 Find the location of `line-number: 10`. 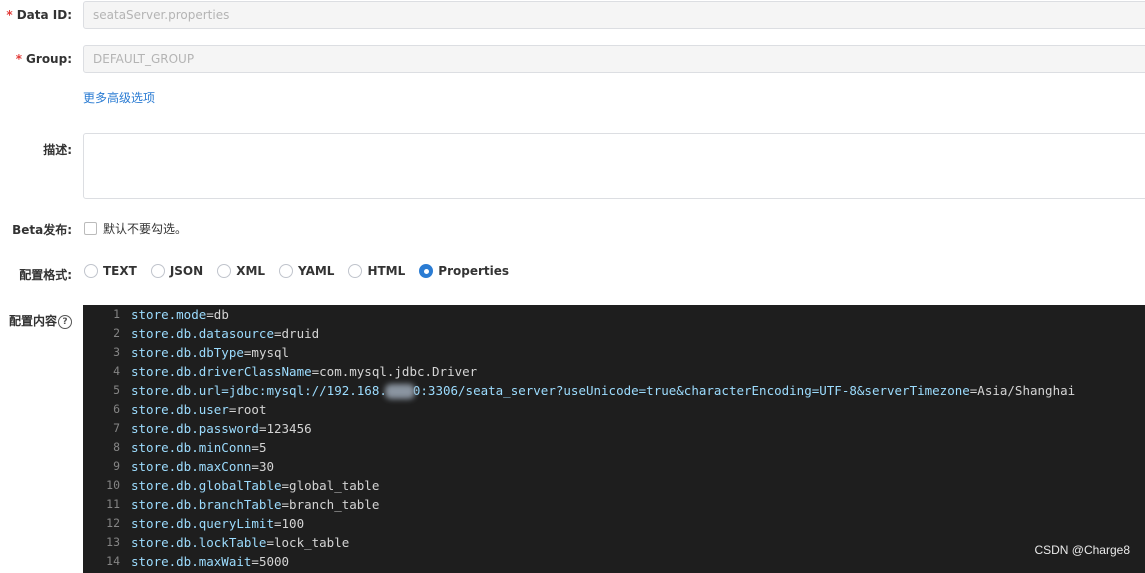

line-number: 10 is located at coordinates (113, 485).